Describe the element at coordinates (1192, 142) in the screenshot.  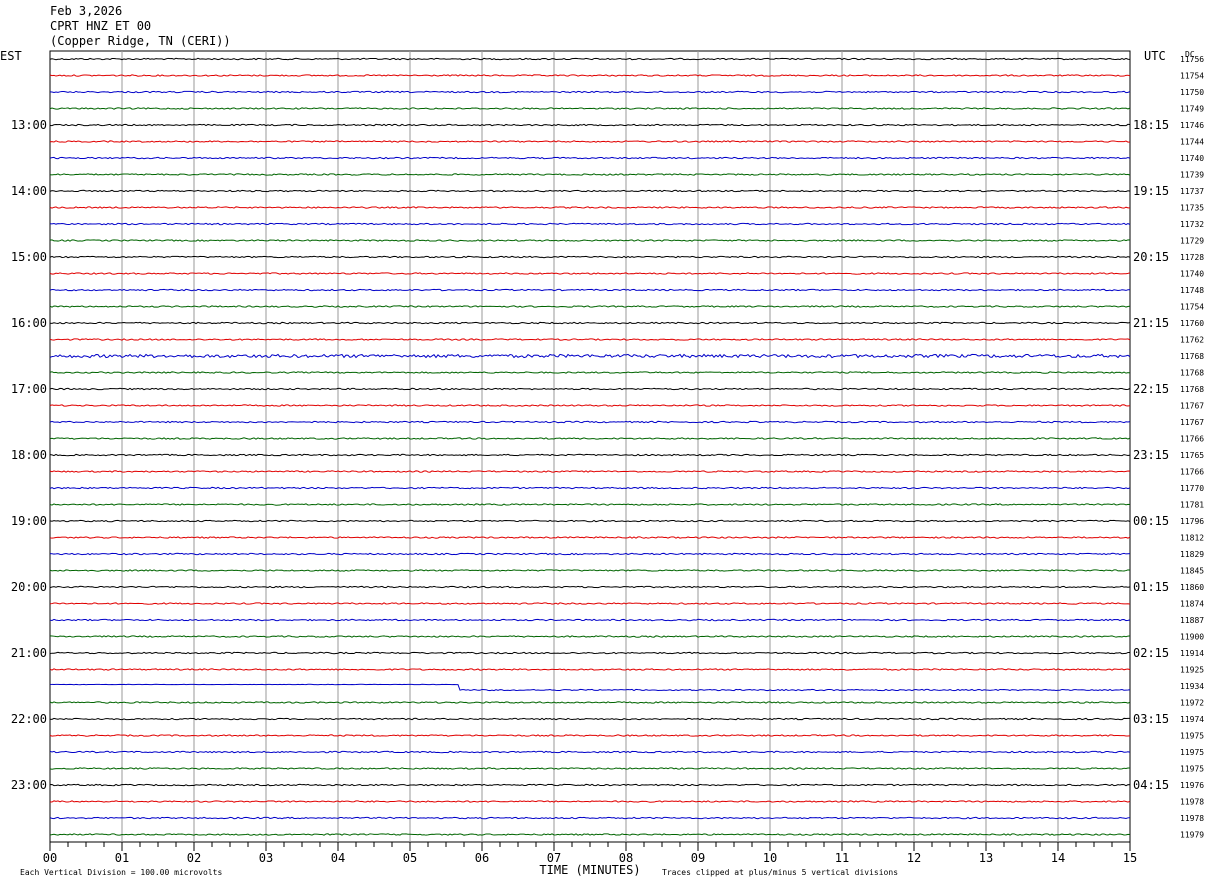
I see `dc-value-label: 11744` at that location.